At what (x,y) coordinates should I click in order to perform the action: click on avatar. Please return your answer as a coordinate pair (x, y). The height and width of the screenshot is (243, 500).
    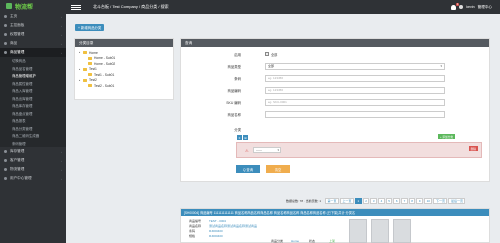
    Looking at the image, I should click on (461, 7).